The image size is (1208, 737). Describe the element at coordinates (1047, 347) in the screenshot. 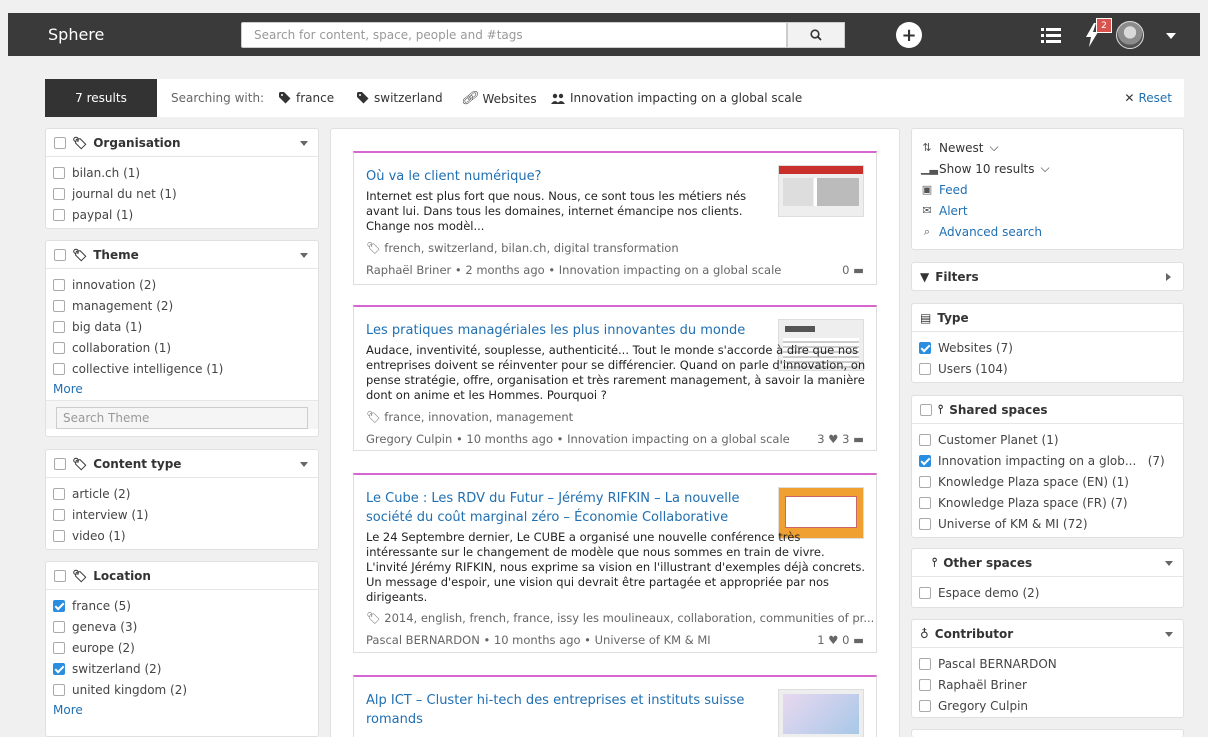

I see `facet-option: Websites (7)` at that location.